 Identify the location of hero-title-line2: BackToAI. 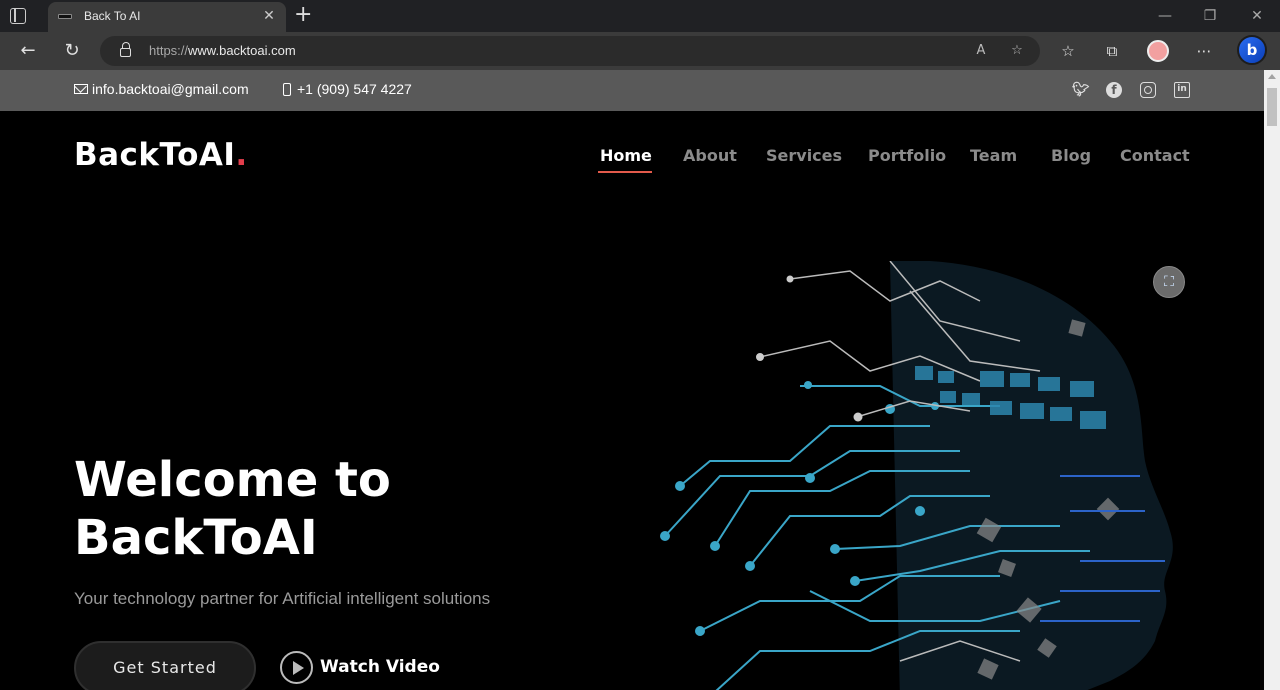
(196, 538).